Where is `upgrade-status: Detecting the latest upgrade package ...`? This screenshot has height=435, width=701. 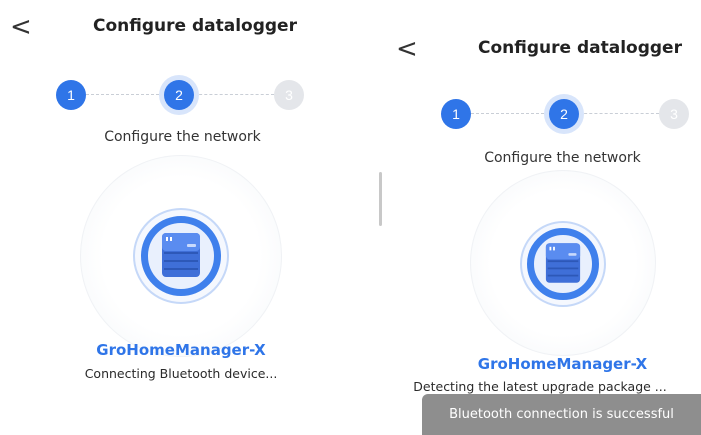 upgrade-status: Detecting the latest upgrade package ... is located at coordinates (540, 386).